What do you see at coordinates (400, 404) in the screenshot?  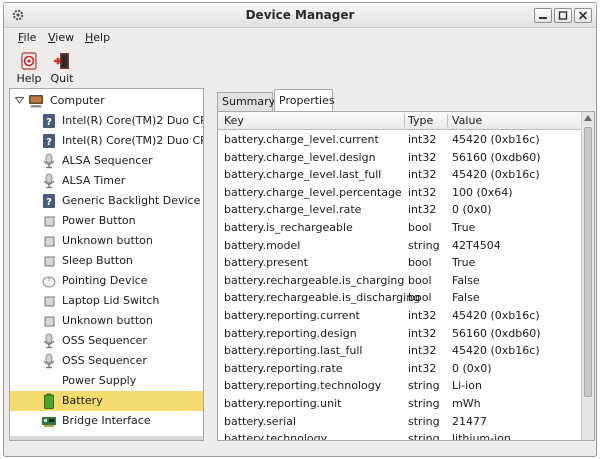 I see `table-row: battery.reporting.unit string mWh` at bounding box center [400, 404].